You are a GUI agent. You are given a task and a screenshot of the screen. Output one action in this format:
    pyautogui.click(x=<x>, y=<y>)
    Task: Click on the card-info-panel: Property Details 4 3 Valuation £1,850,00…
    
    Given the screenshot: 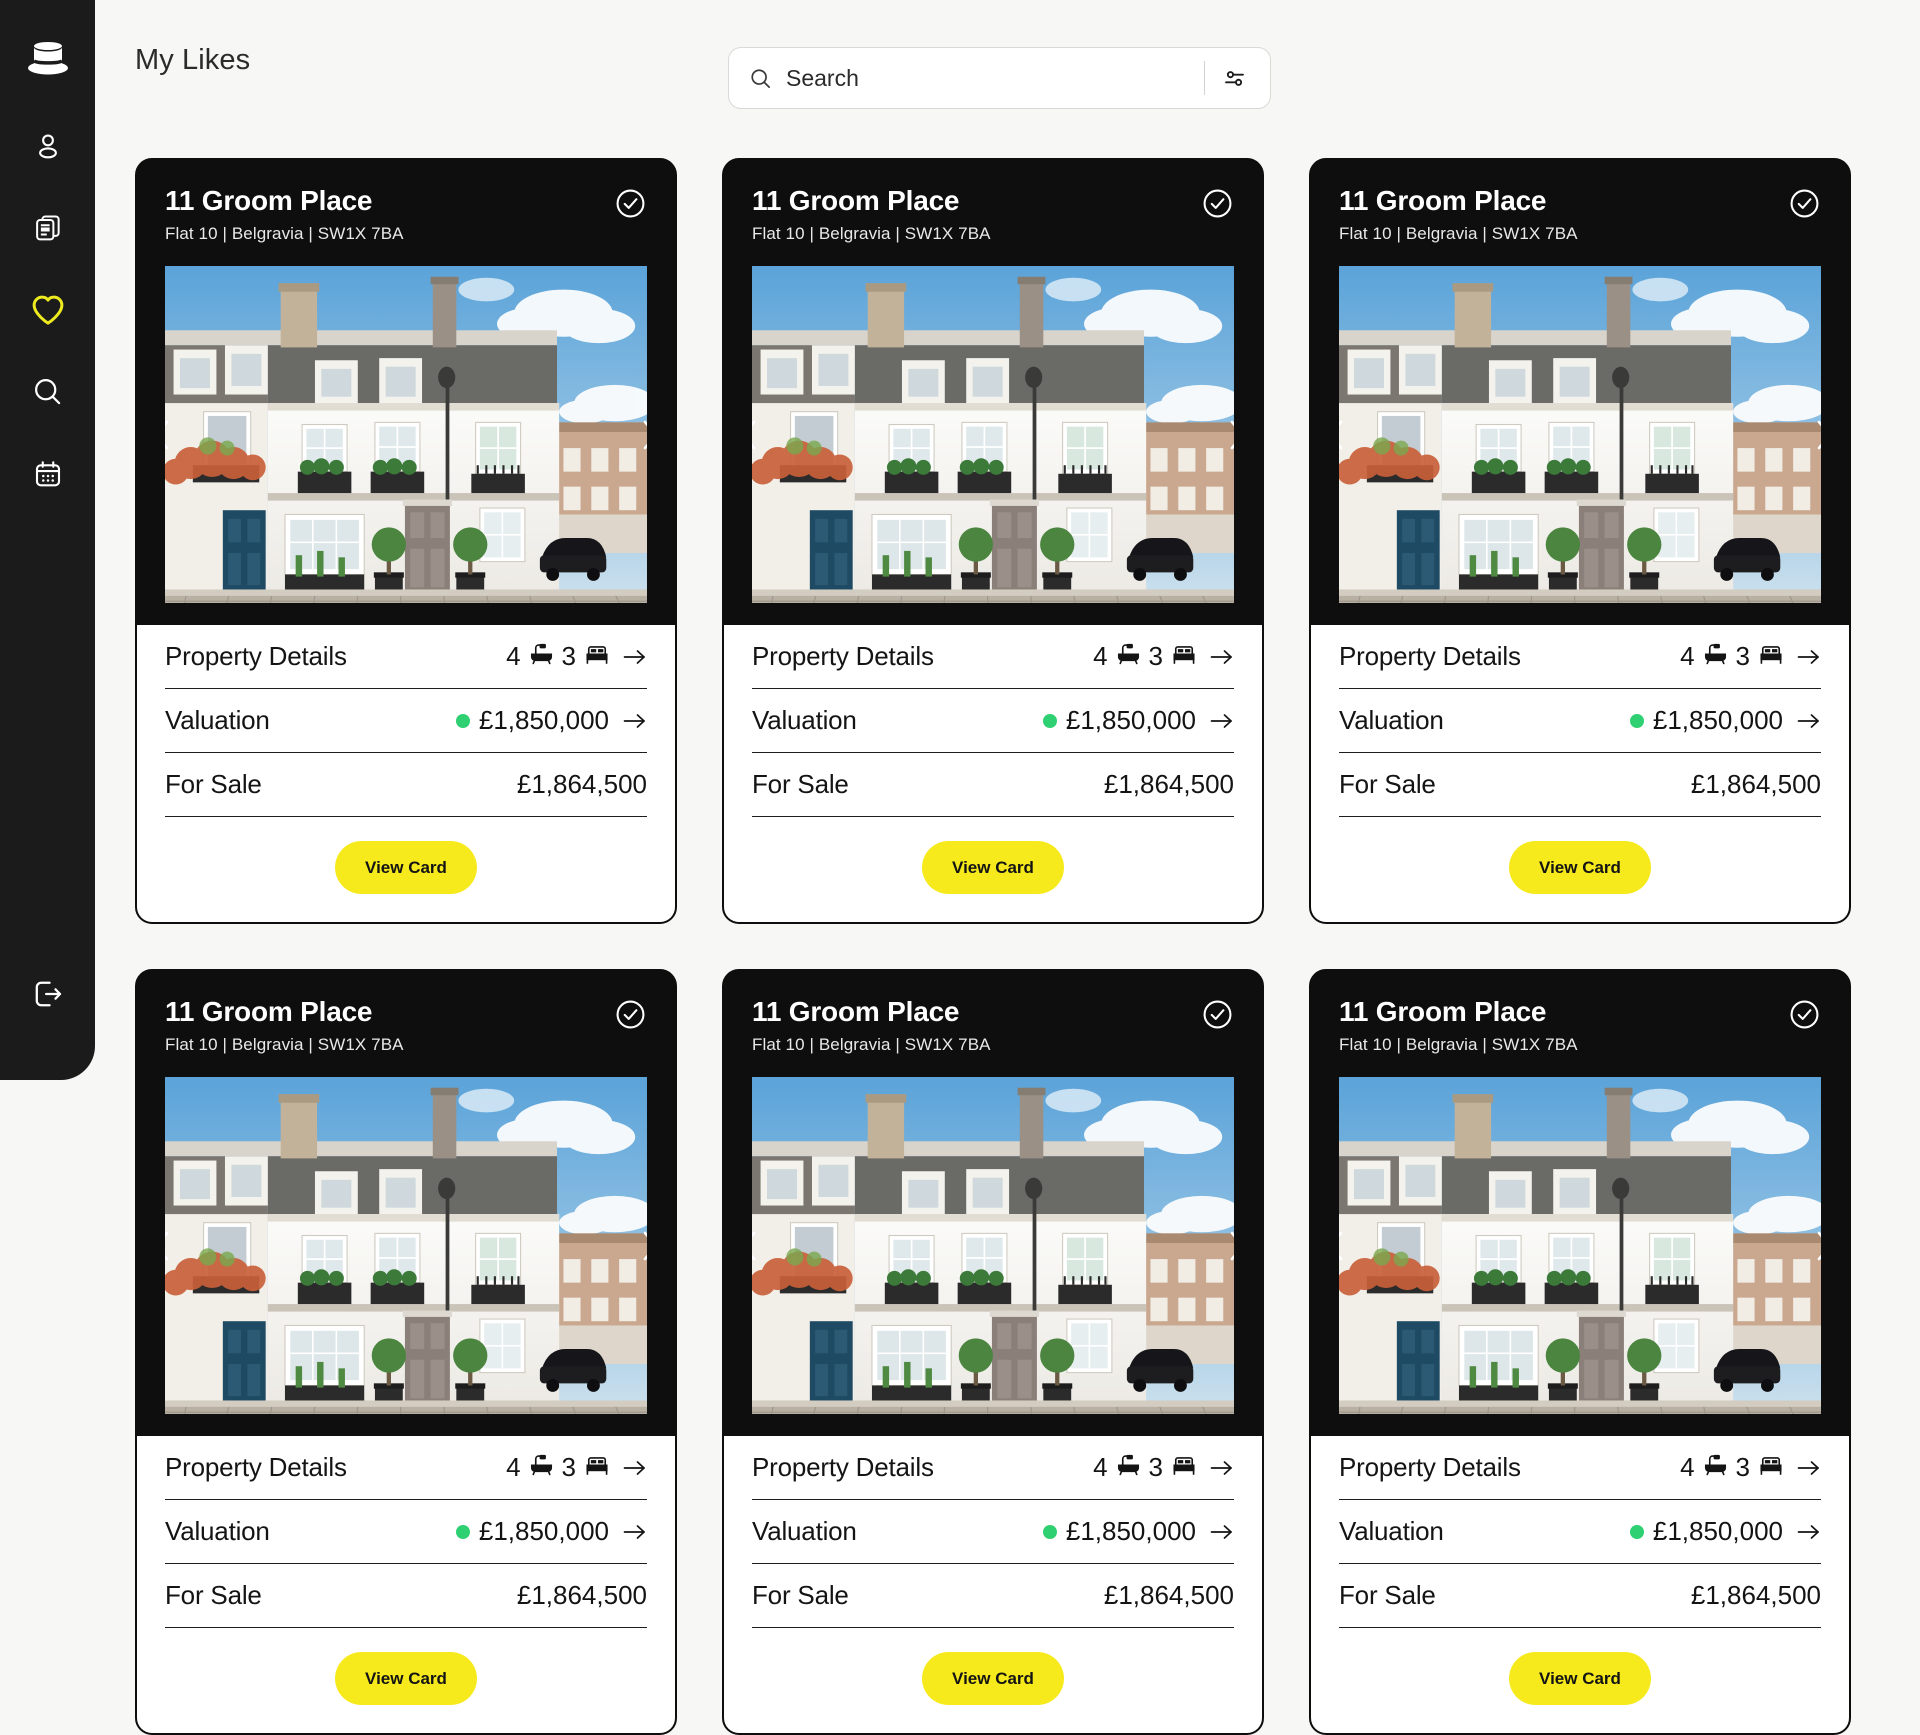 What is the action you would take?
    pyautogui.click(x=1580, y=1531)
    